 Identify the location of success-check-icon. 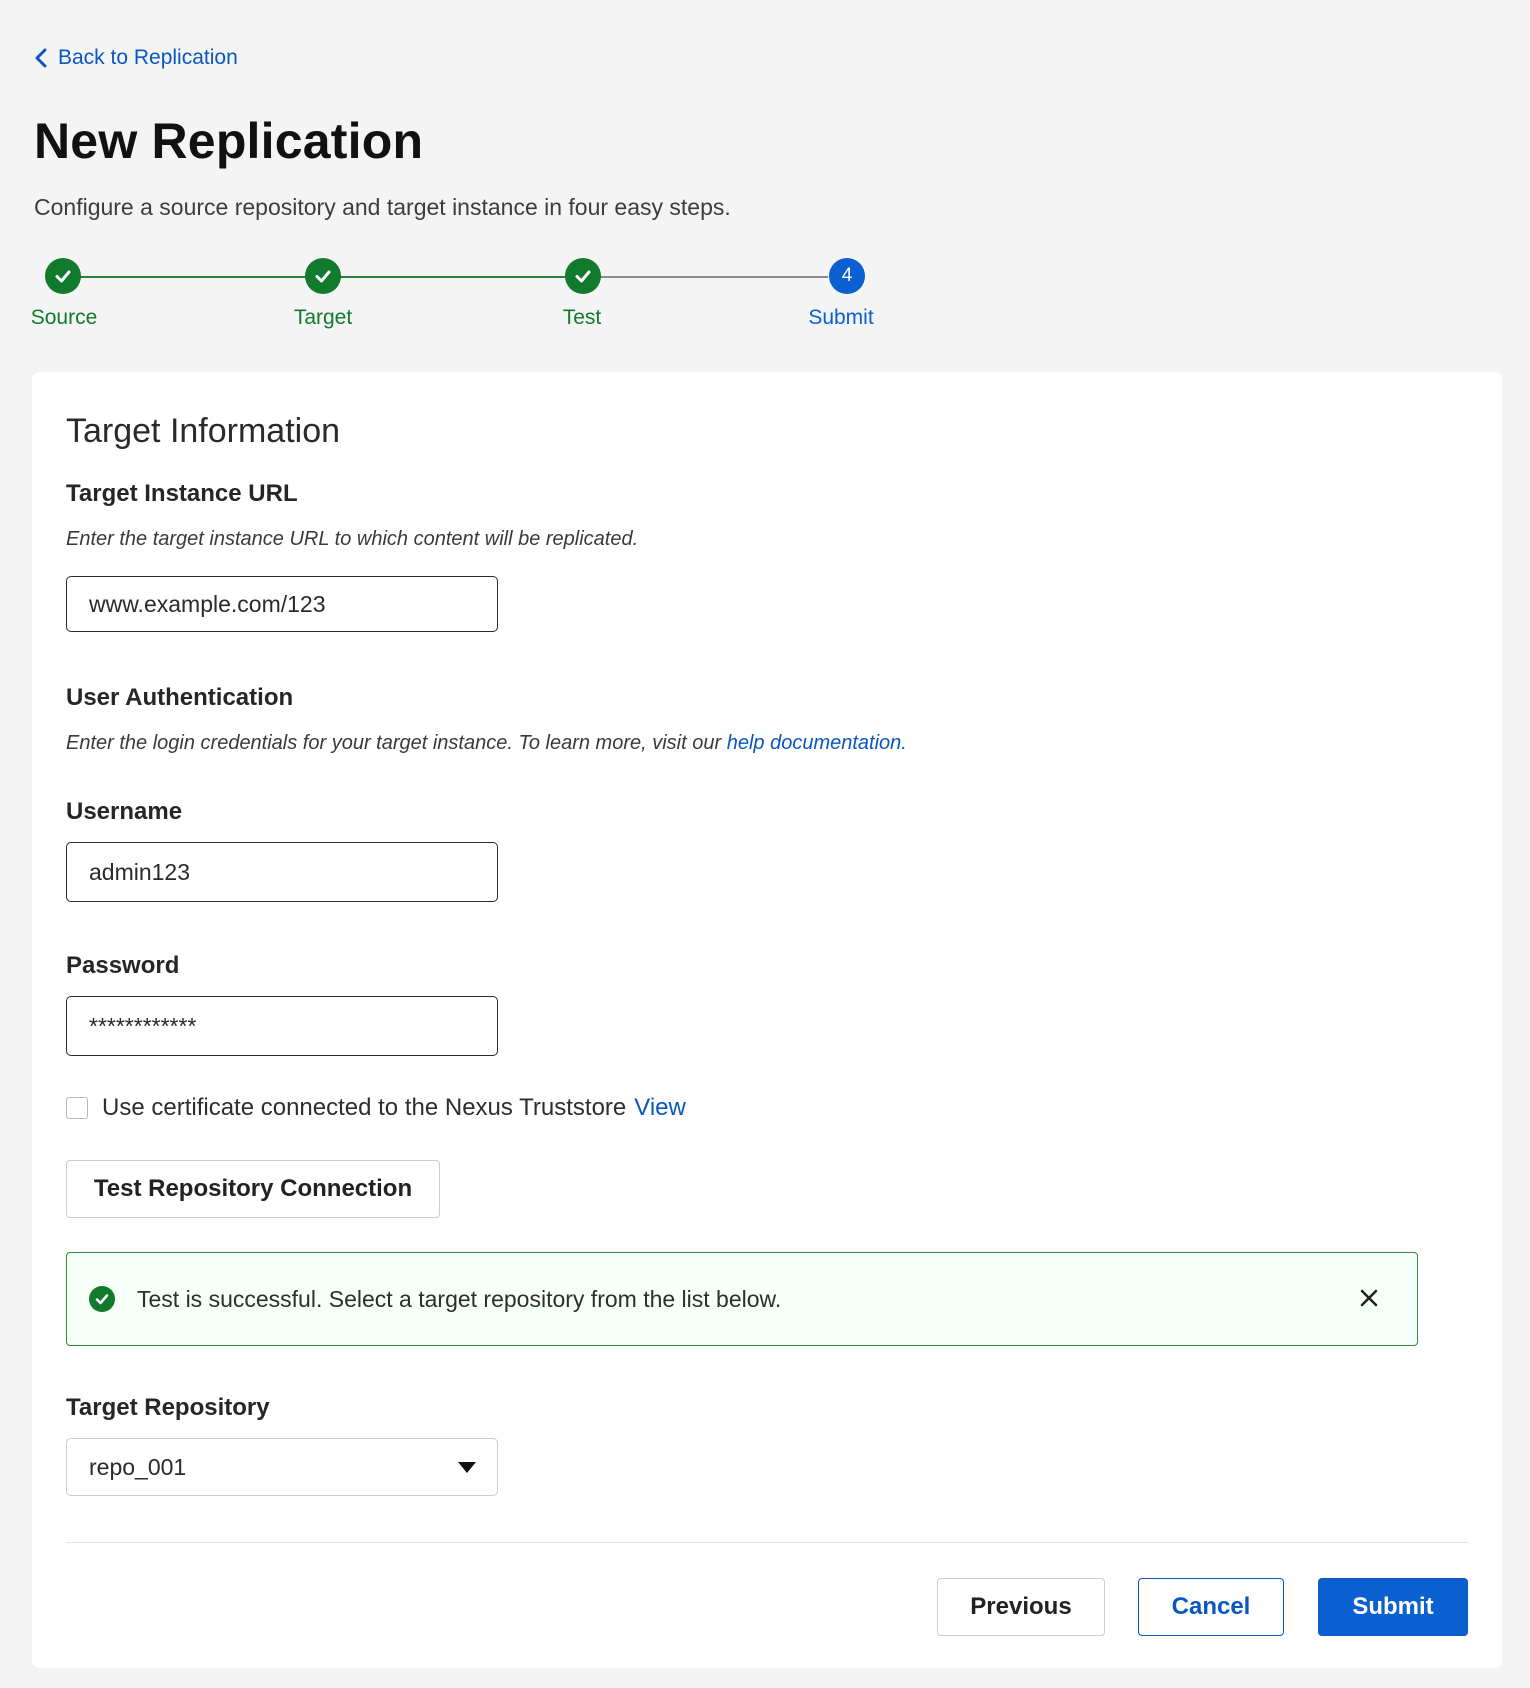
(102, 1299).